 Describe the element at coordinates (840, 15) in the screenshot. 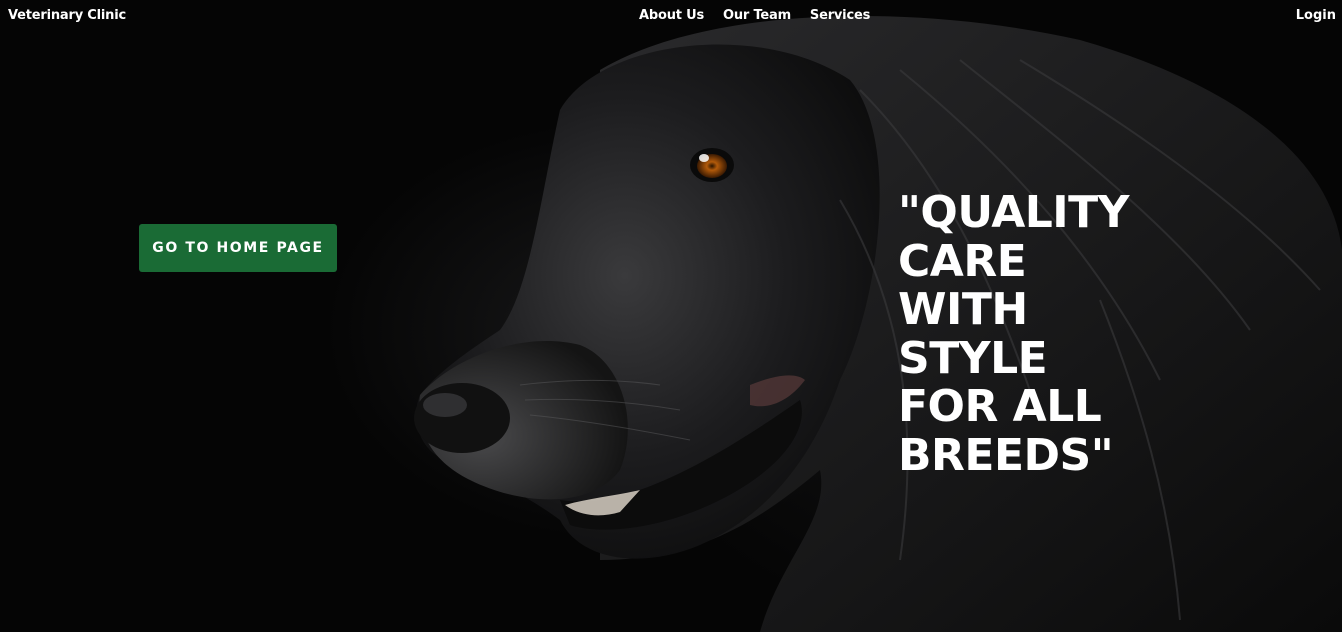

I see `nav-link-services: Services` at that location.